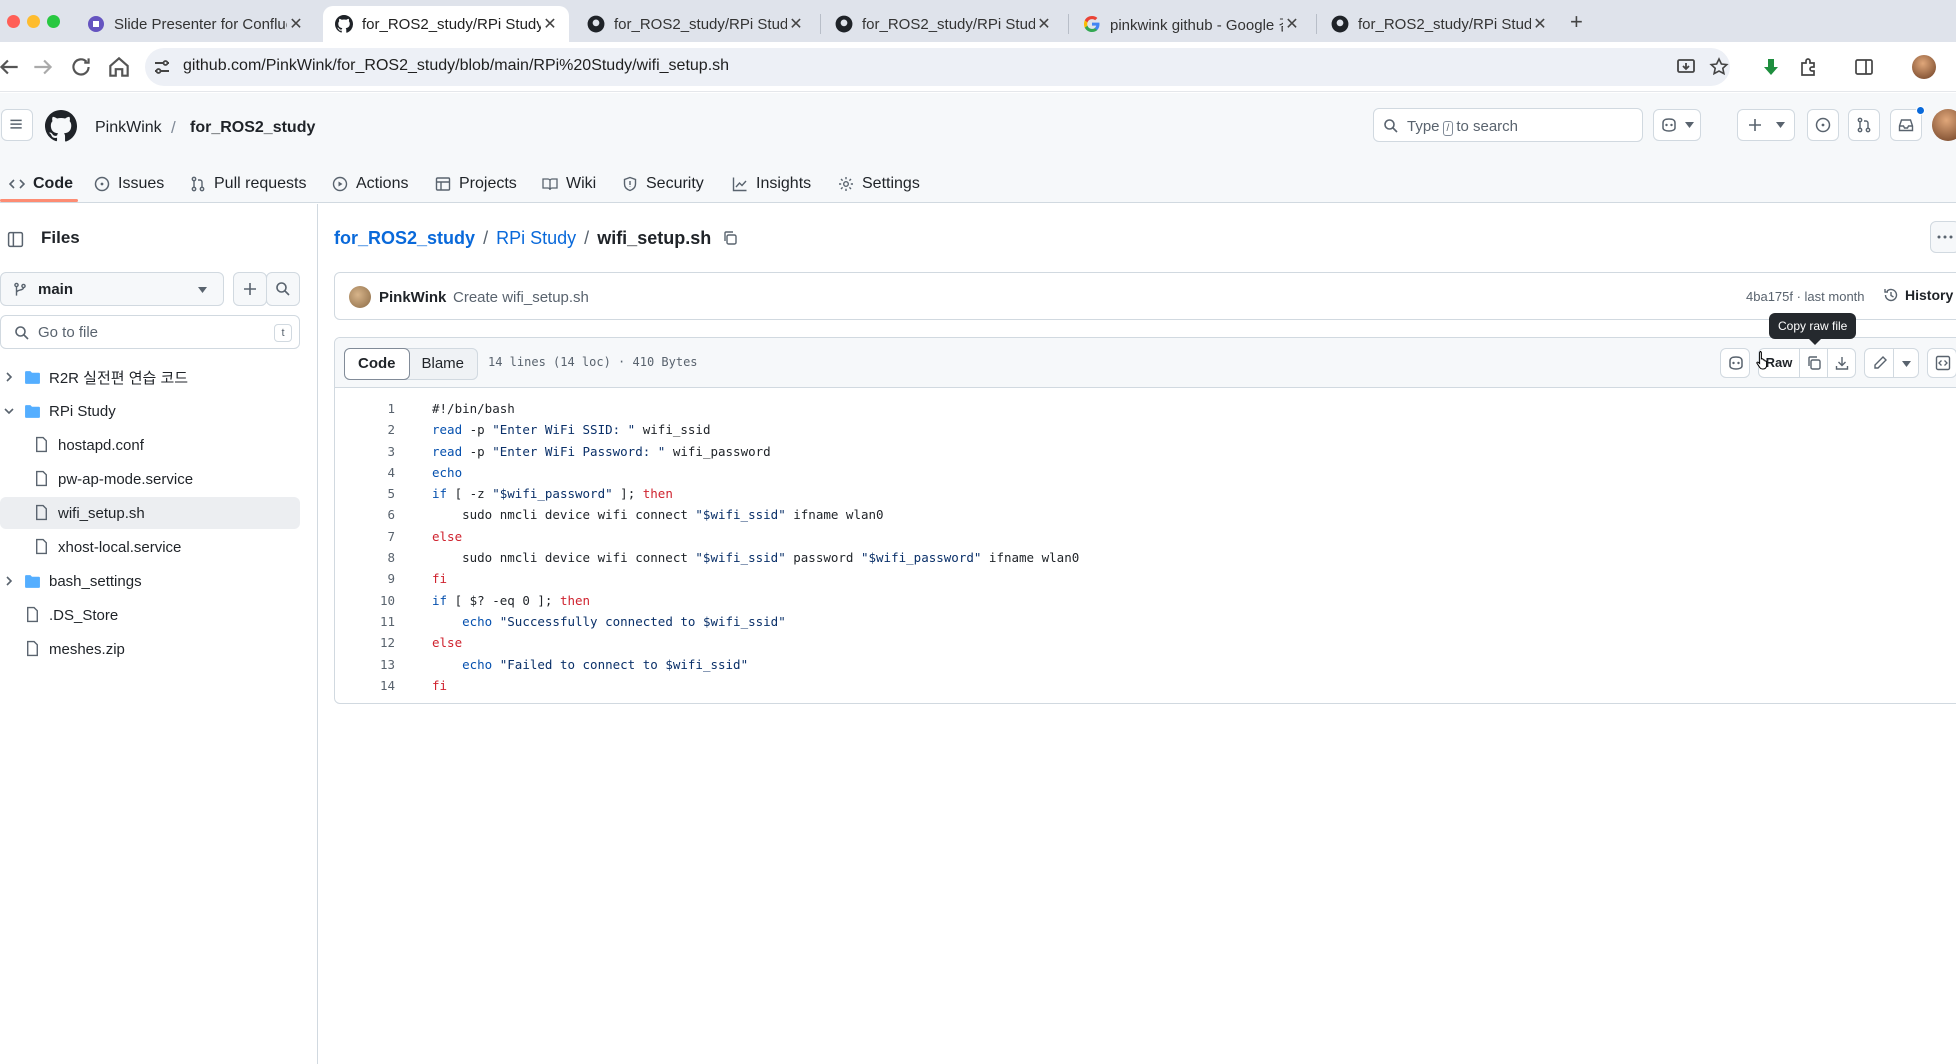 The image size is (1956, 1064). Describe the element at coordinates (150, 332) in the screenshot. I see `go-to-file-input: Go to file t` at that location.